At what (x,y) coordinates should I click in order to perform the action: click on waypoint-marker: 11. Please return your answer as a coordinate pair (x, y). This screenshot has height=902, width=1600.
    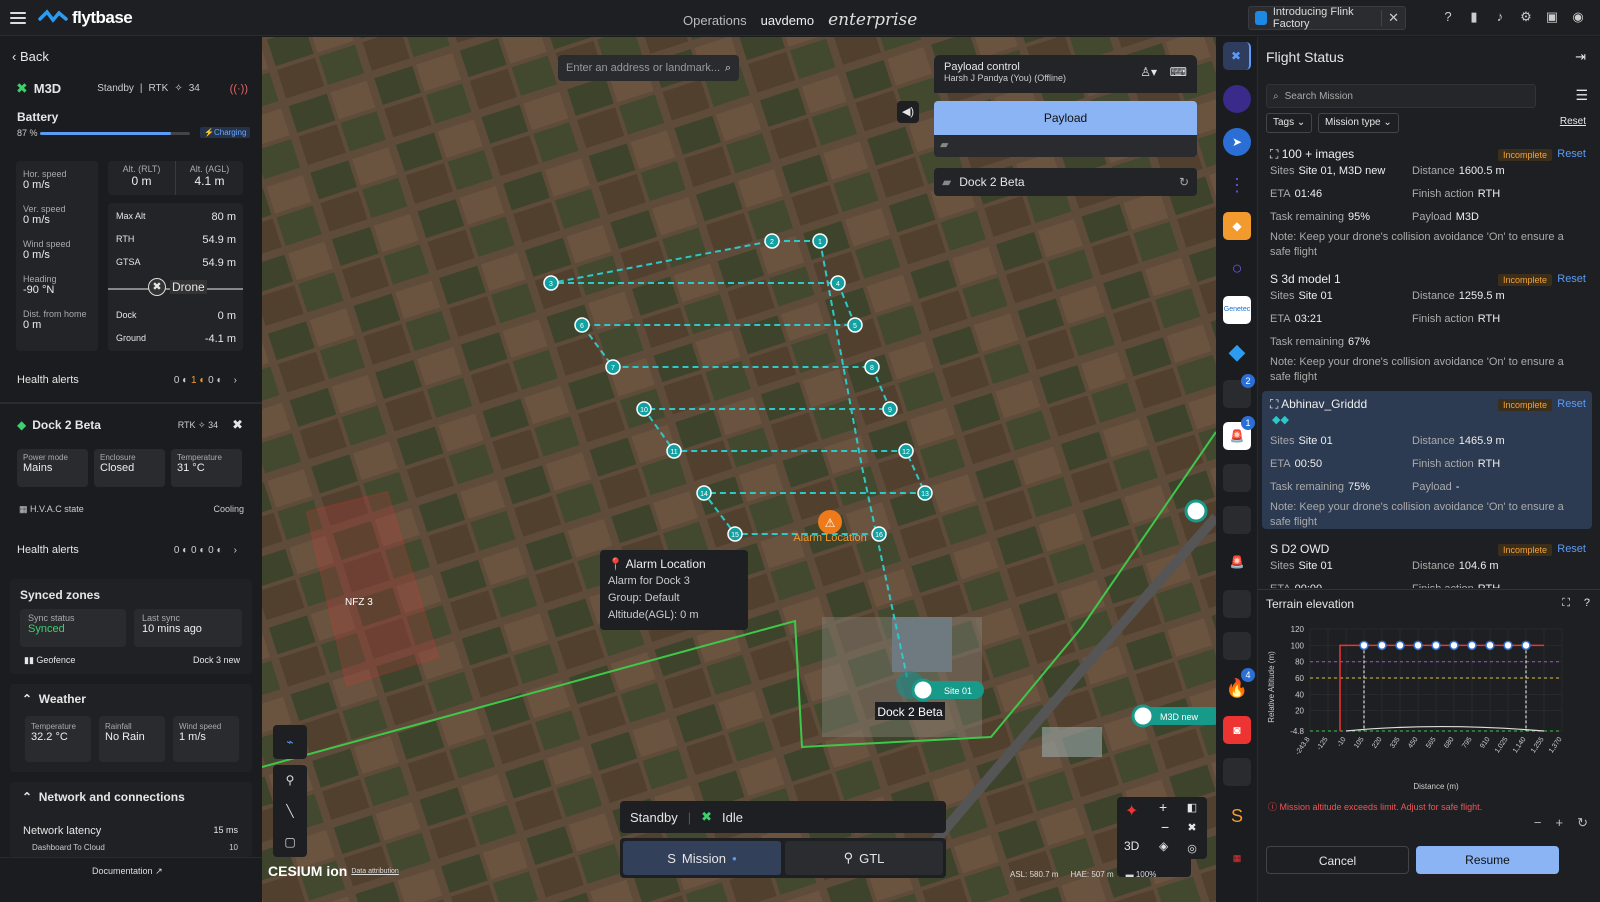
    Looking at the image, I should click on (674, 451).